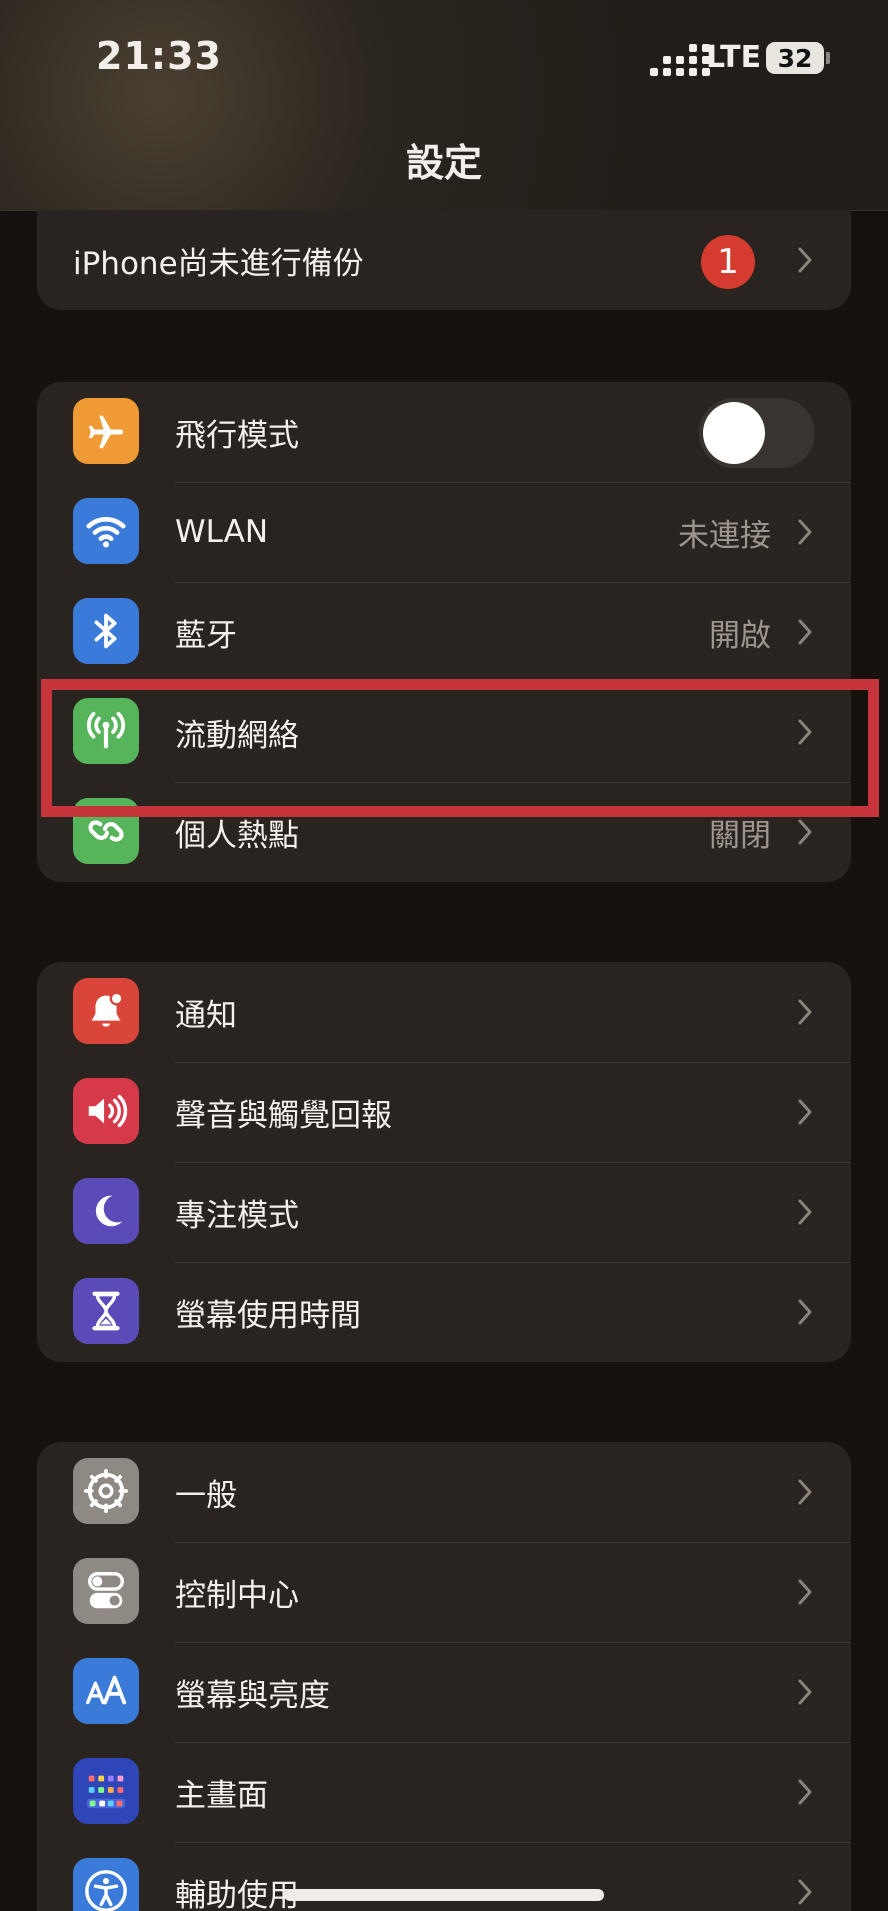  I want to click on battery-level: 32, so click(795, 58).